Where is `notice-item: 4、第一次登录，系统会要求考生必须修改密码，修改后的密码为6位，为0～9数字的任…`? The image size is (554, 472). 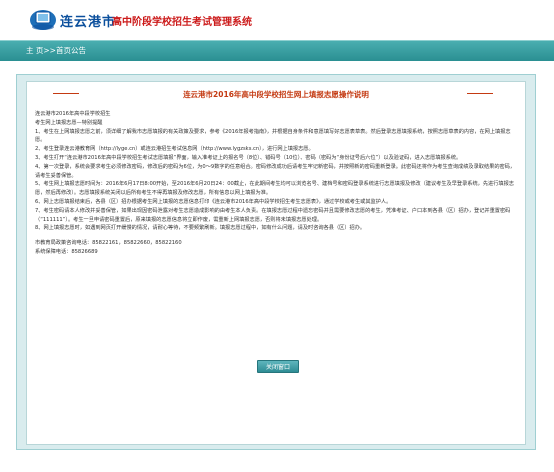
notice-item: 4、第一次登录，系统会要求考生必须修改密码，修改后的密码为6位，为0～9数字的任… is located at coordinates (275, 171).